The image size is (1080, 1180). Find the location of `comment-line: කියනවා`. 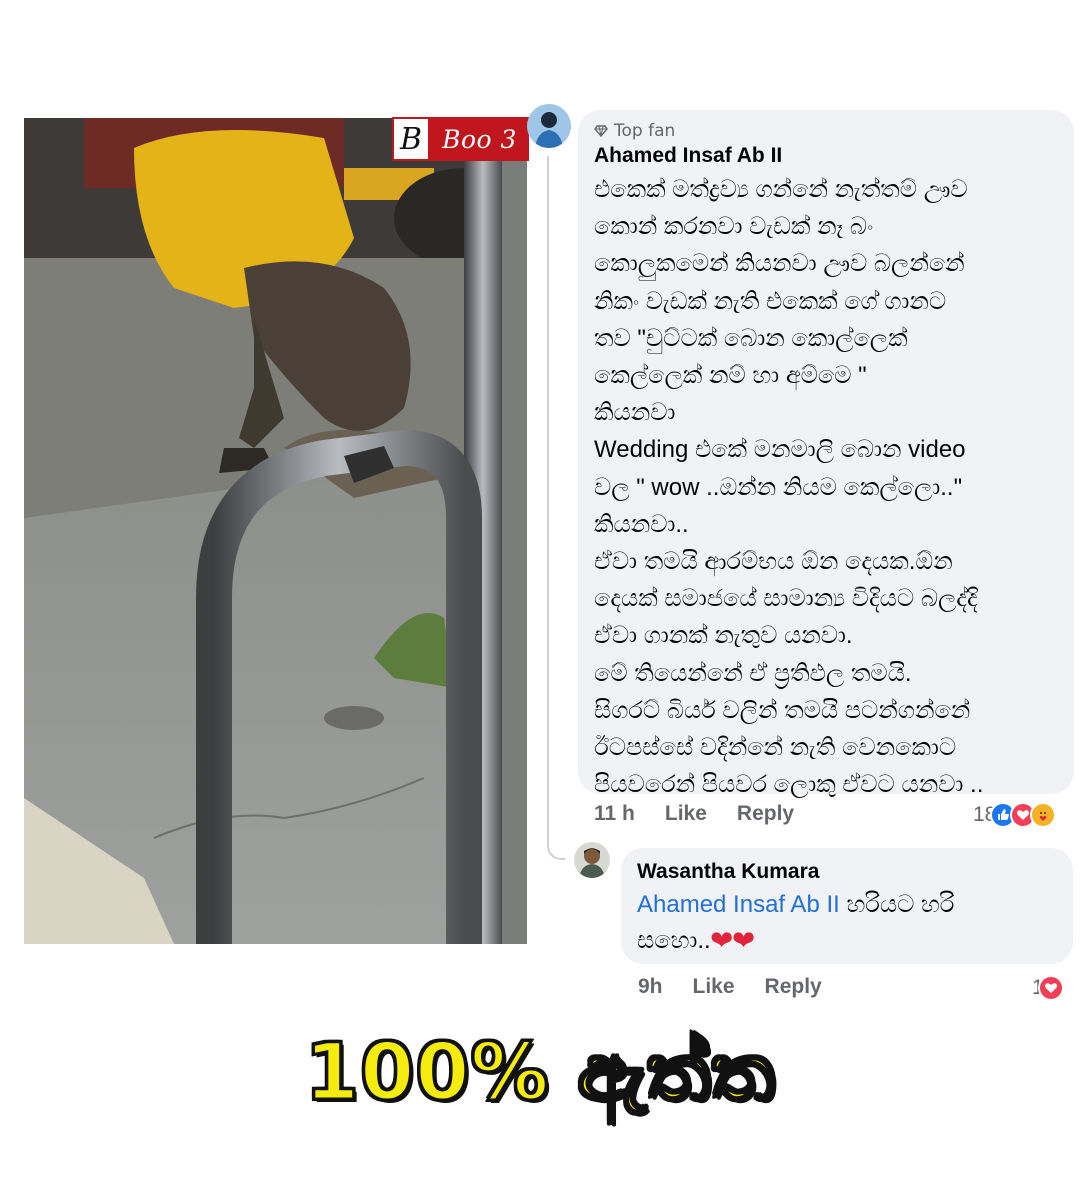

comment-line: කියනවා is located at coordinates (635, 413).